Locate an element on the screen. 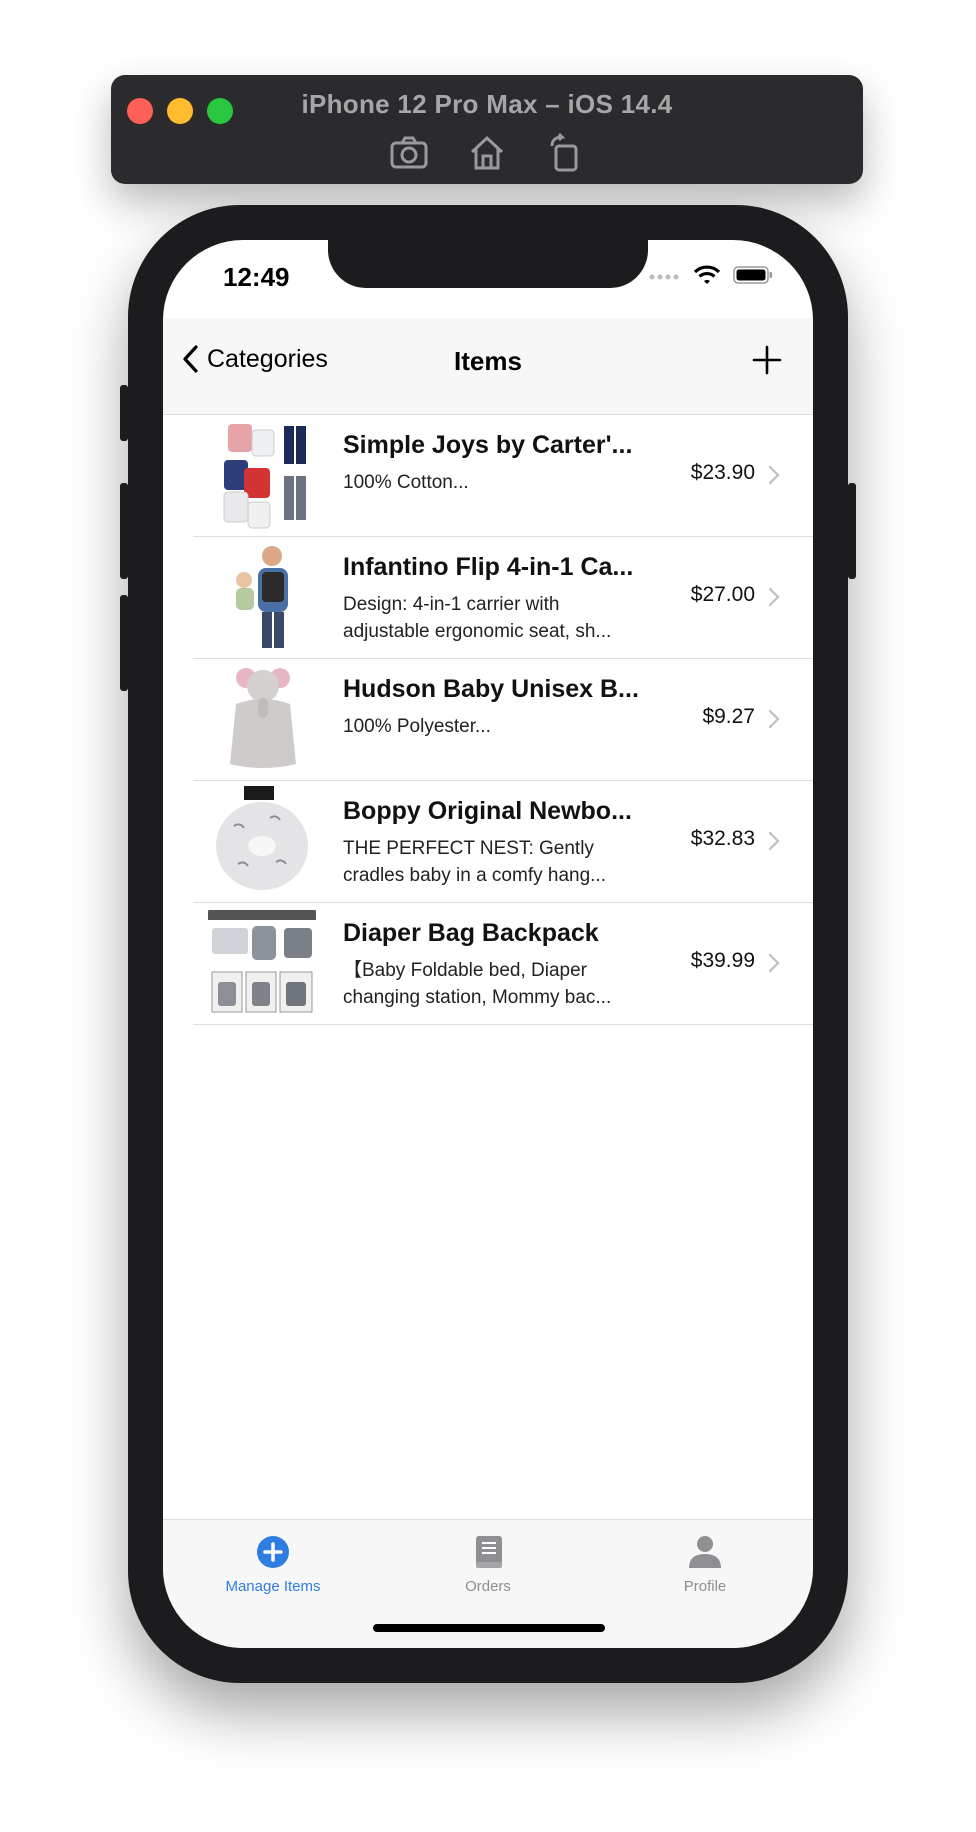 The height and width of the screenshot is (1832, 976). tab-manage-items: Manage Items is located at coordinates (273, 1563).